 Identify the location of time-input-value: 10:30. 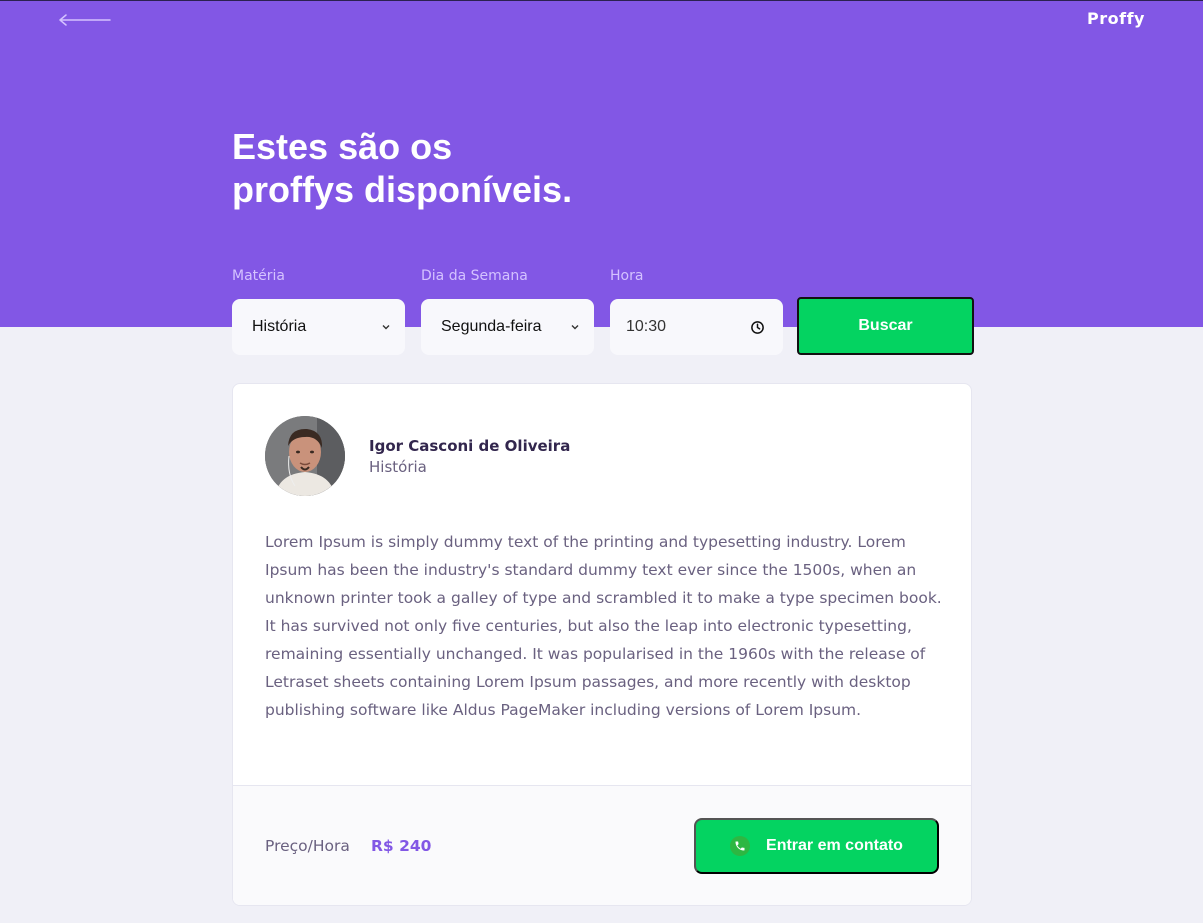
(646, 326).